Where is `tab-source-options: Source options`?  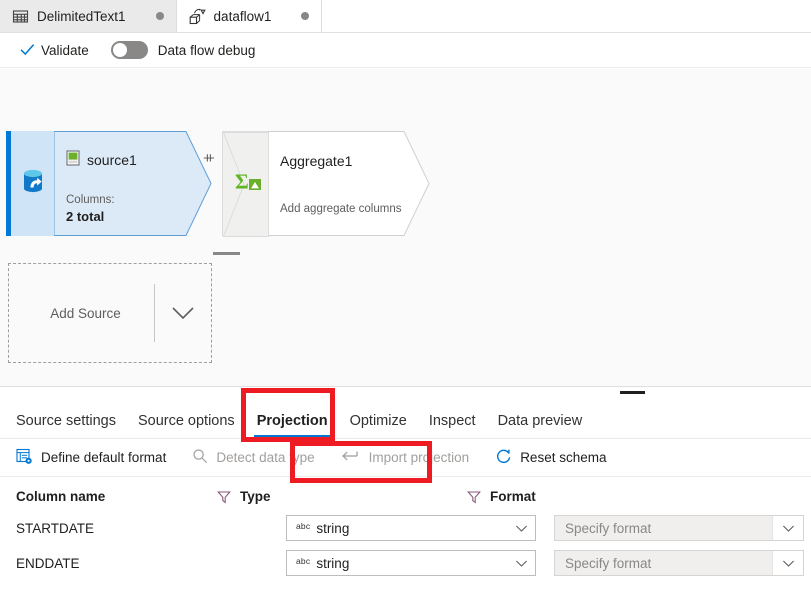
tab-source-options: Source options is located at coordinates (186, 425).